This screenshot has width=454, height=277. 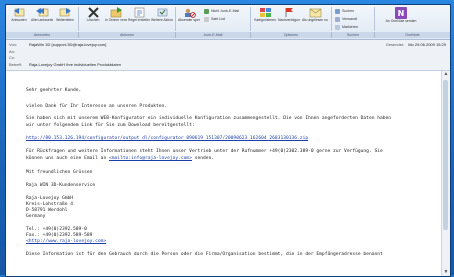 I want to click on other-actions-icon, so click(x=162, y=12).